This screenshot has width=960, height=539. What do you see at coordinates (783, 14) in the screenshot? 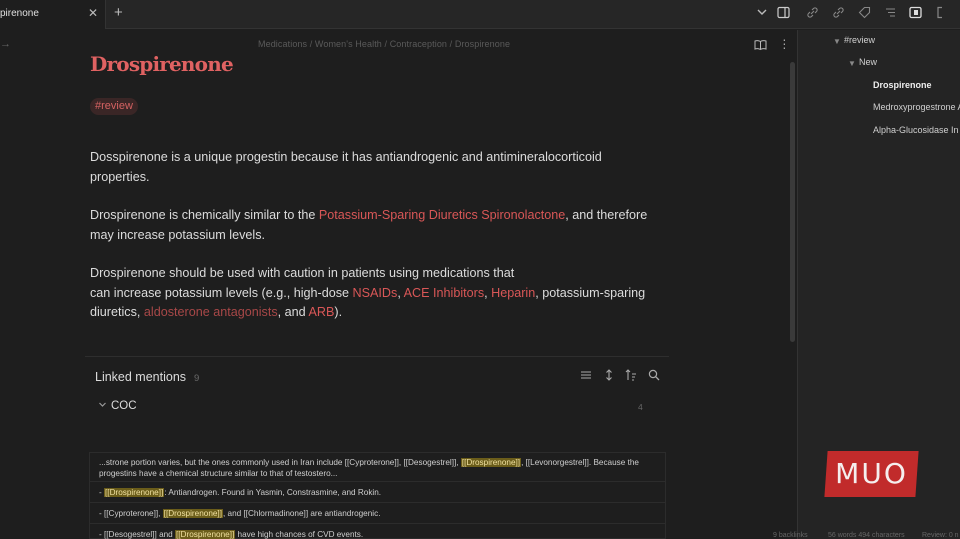
I see `sidebar-toggle-icon` at bounding box center [783, 14].